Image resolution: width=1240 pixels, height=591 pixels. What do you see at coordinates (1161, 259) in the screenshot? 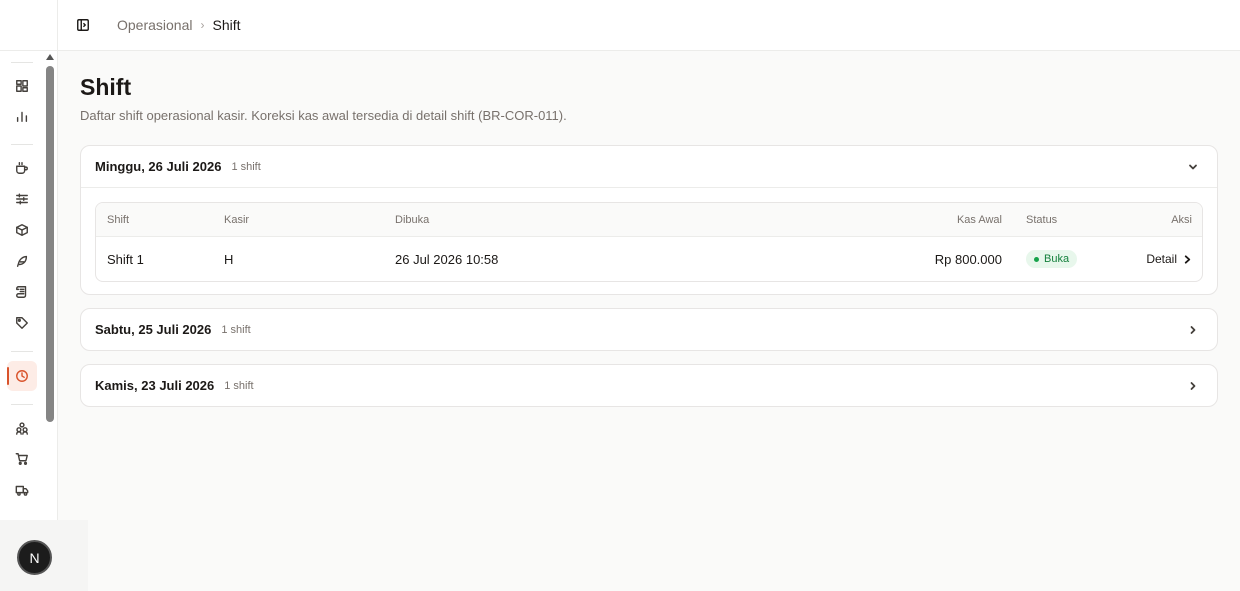
I see `detail-button-label: Detail` at bounding box center [1161, 259].